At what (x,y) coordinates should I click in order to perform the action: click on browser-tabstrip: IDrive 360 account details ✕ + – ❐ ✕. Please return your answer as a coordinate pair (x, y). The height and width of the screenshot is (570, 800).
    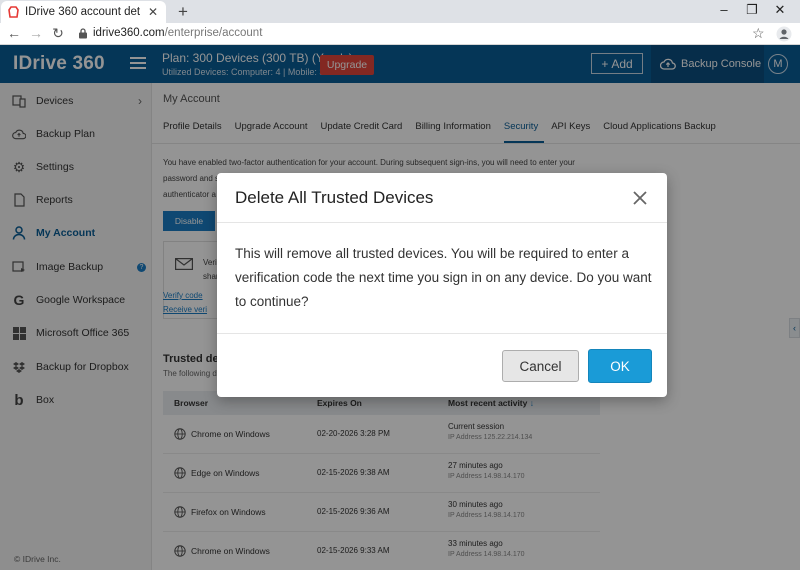
    Looking at the image, I should click on (400, 11).